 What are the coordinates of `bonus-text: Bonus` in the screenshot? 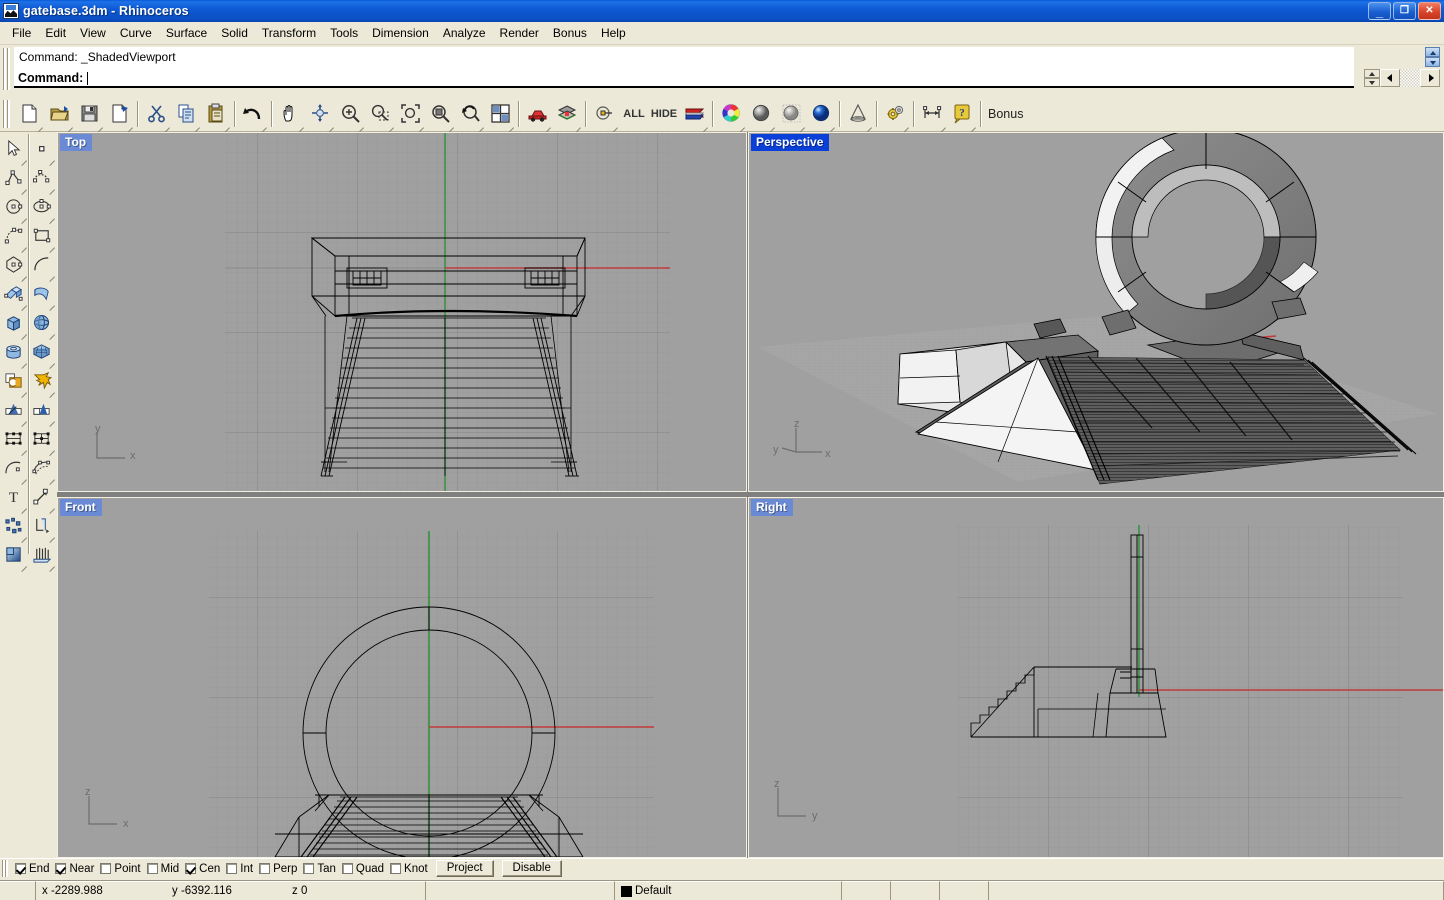 It's located at (1005, 114).